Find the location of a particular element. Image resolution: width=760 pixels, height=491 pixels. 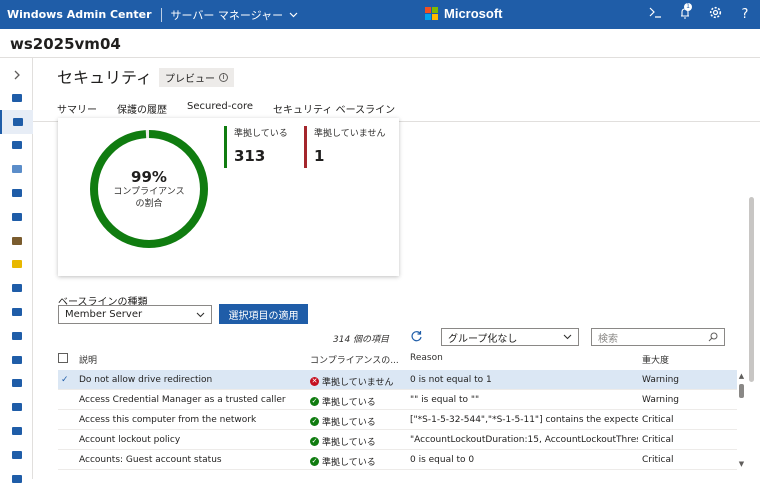

row-compliance: ✓ 準拠している is located at coordinates (357, 401).